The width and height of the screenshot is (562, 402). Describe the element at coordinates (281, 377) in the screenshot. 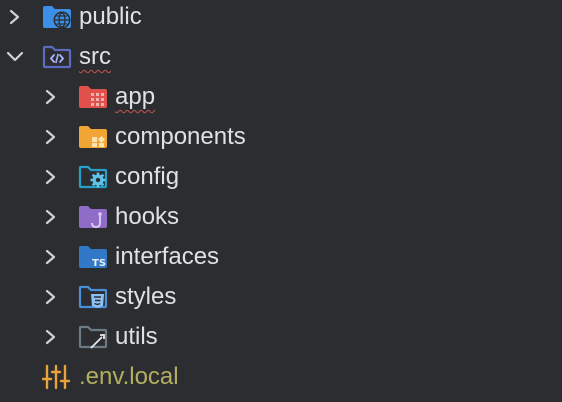

I see `tree-item-env-local: .env.local` at that location.